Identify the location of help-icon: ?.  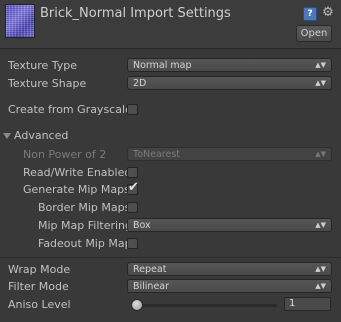
(310, 14).